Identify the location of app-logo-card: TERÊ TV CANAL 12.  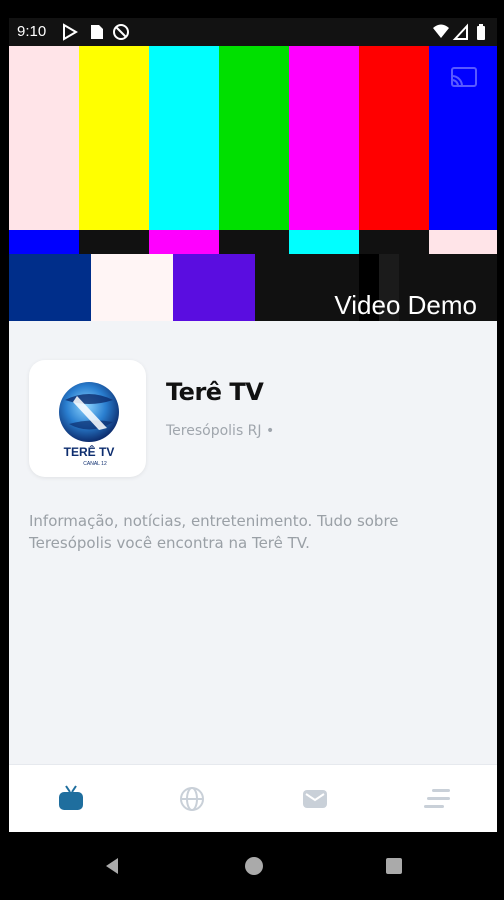
(87, 418).